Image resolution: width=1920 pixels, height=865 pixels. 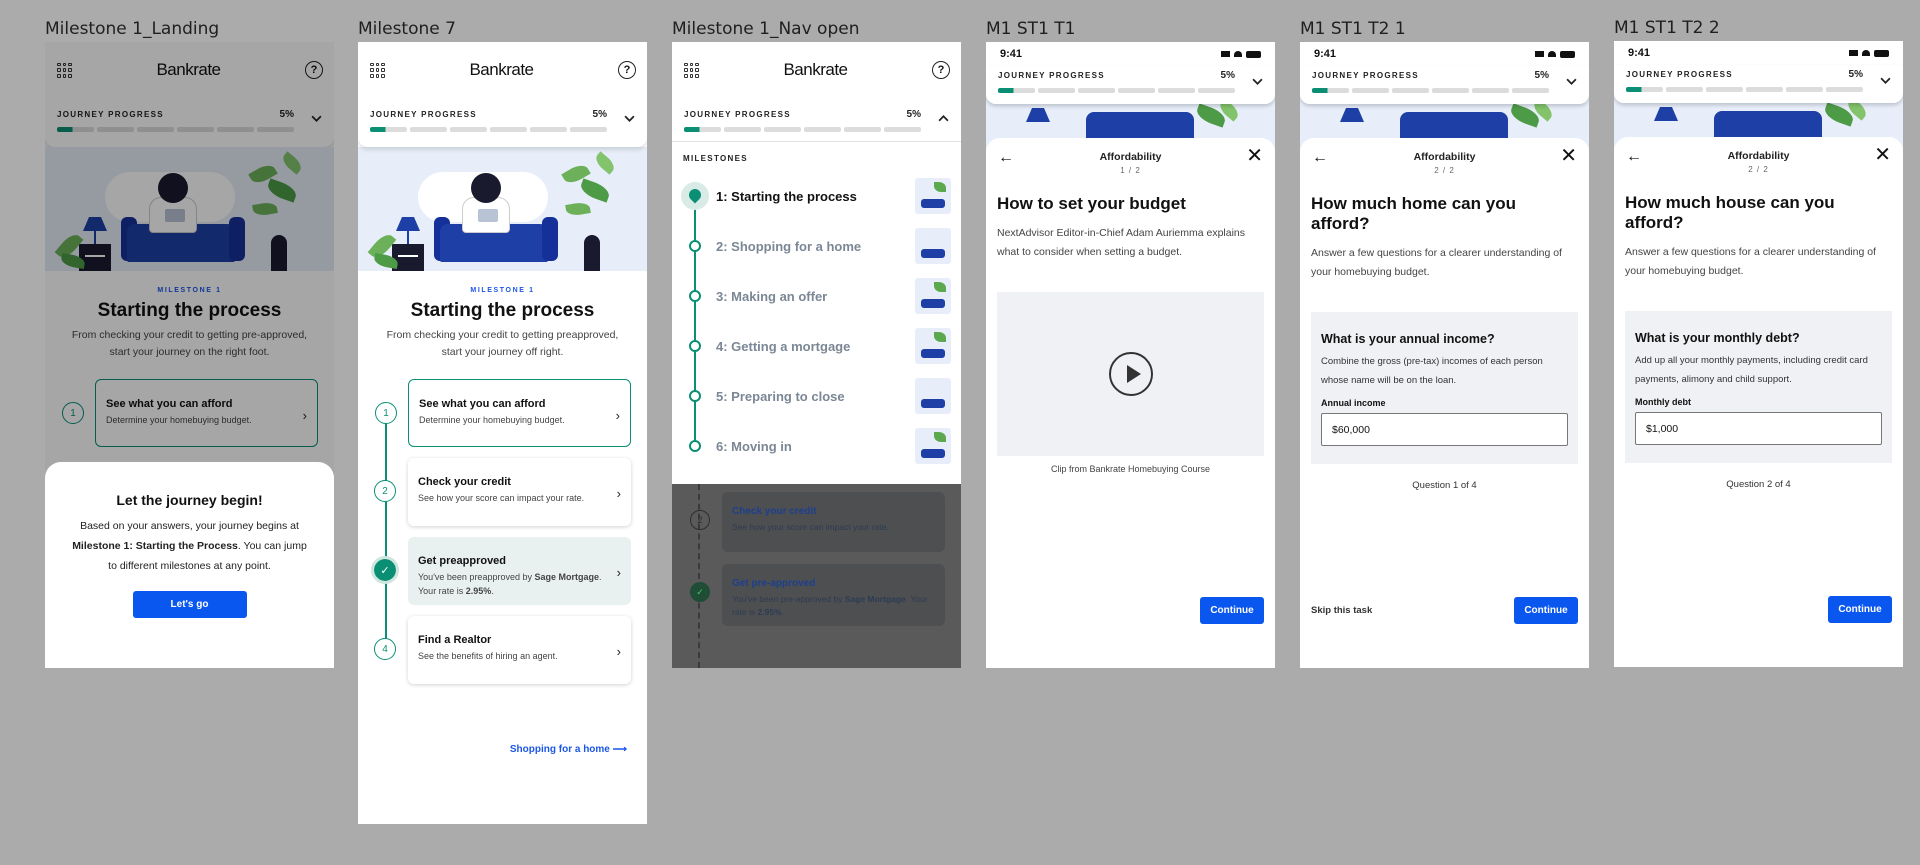 I want to click on next-milestone-link: Shopping for a home ⟶, so click(x=568, y=749).